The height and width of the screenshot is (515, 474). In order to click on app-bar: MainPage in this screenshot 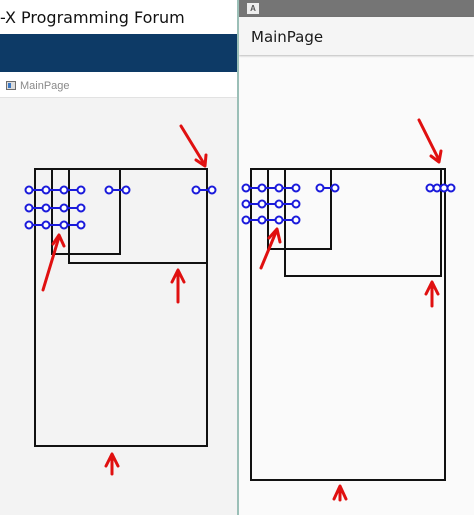, I will do `click(356, 36)`.